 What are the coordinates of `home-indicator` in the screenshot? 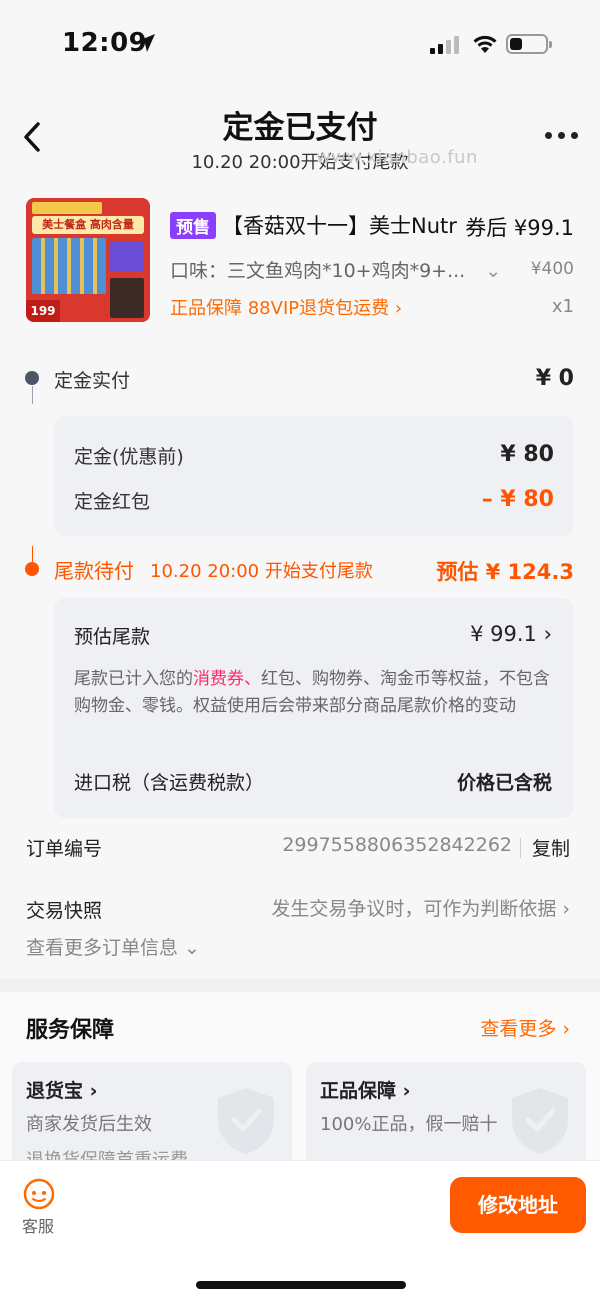 It's located at (301, 1285).